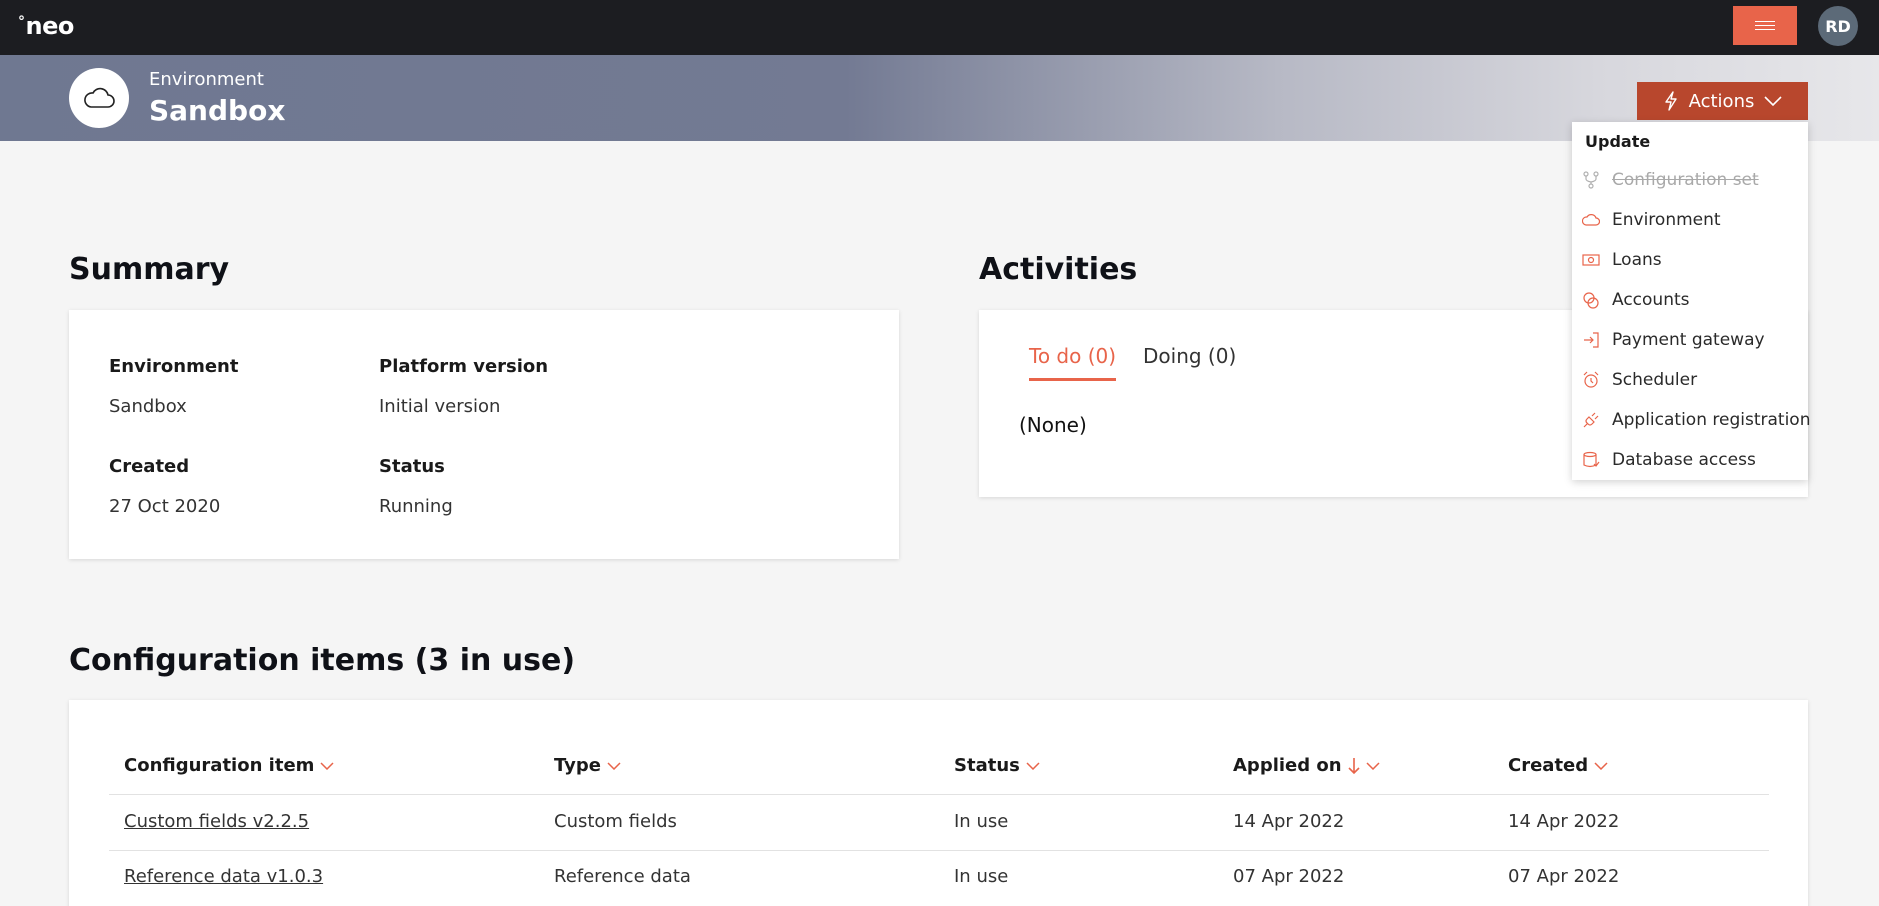  What do you see at coordinates (1564, 876) in the screenshot?
I see `created-cell: 07 Apr 2022` at bounding box center [1564, 876].